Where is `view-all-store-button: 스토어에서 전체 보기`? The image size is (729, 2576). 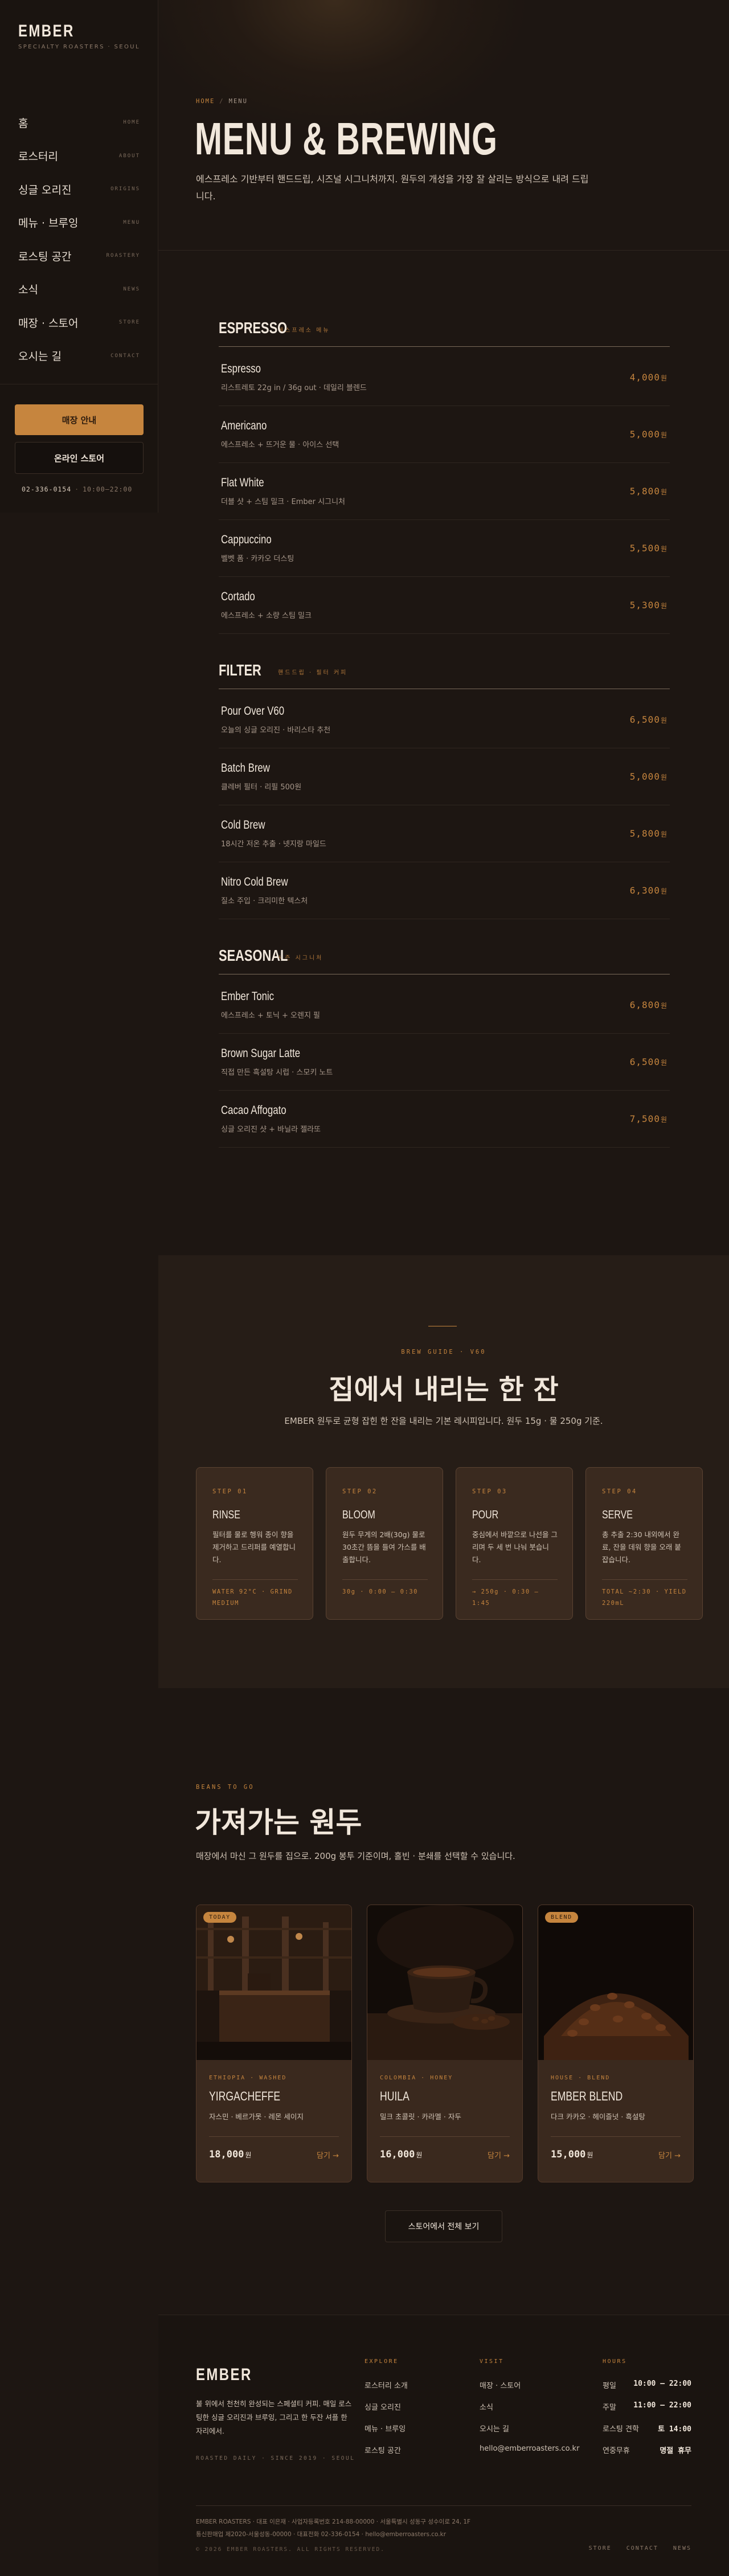
view-all-store-button: 스토어에서 전체 보기 is located at coordinates (443, 2226).